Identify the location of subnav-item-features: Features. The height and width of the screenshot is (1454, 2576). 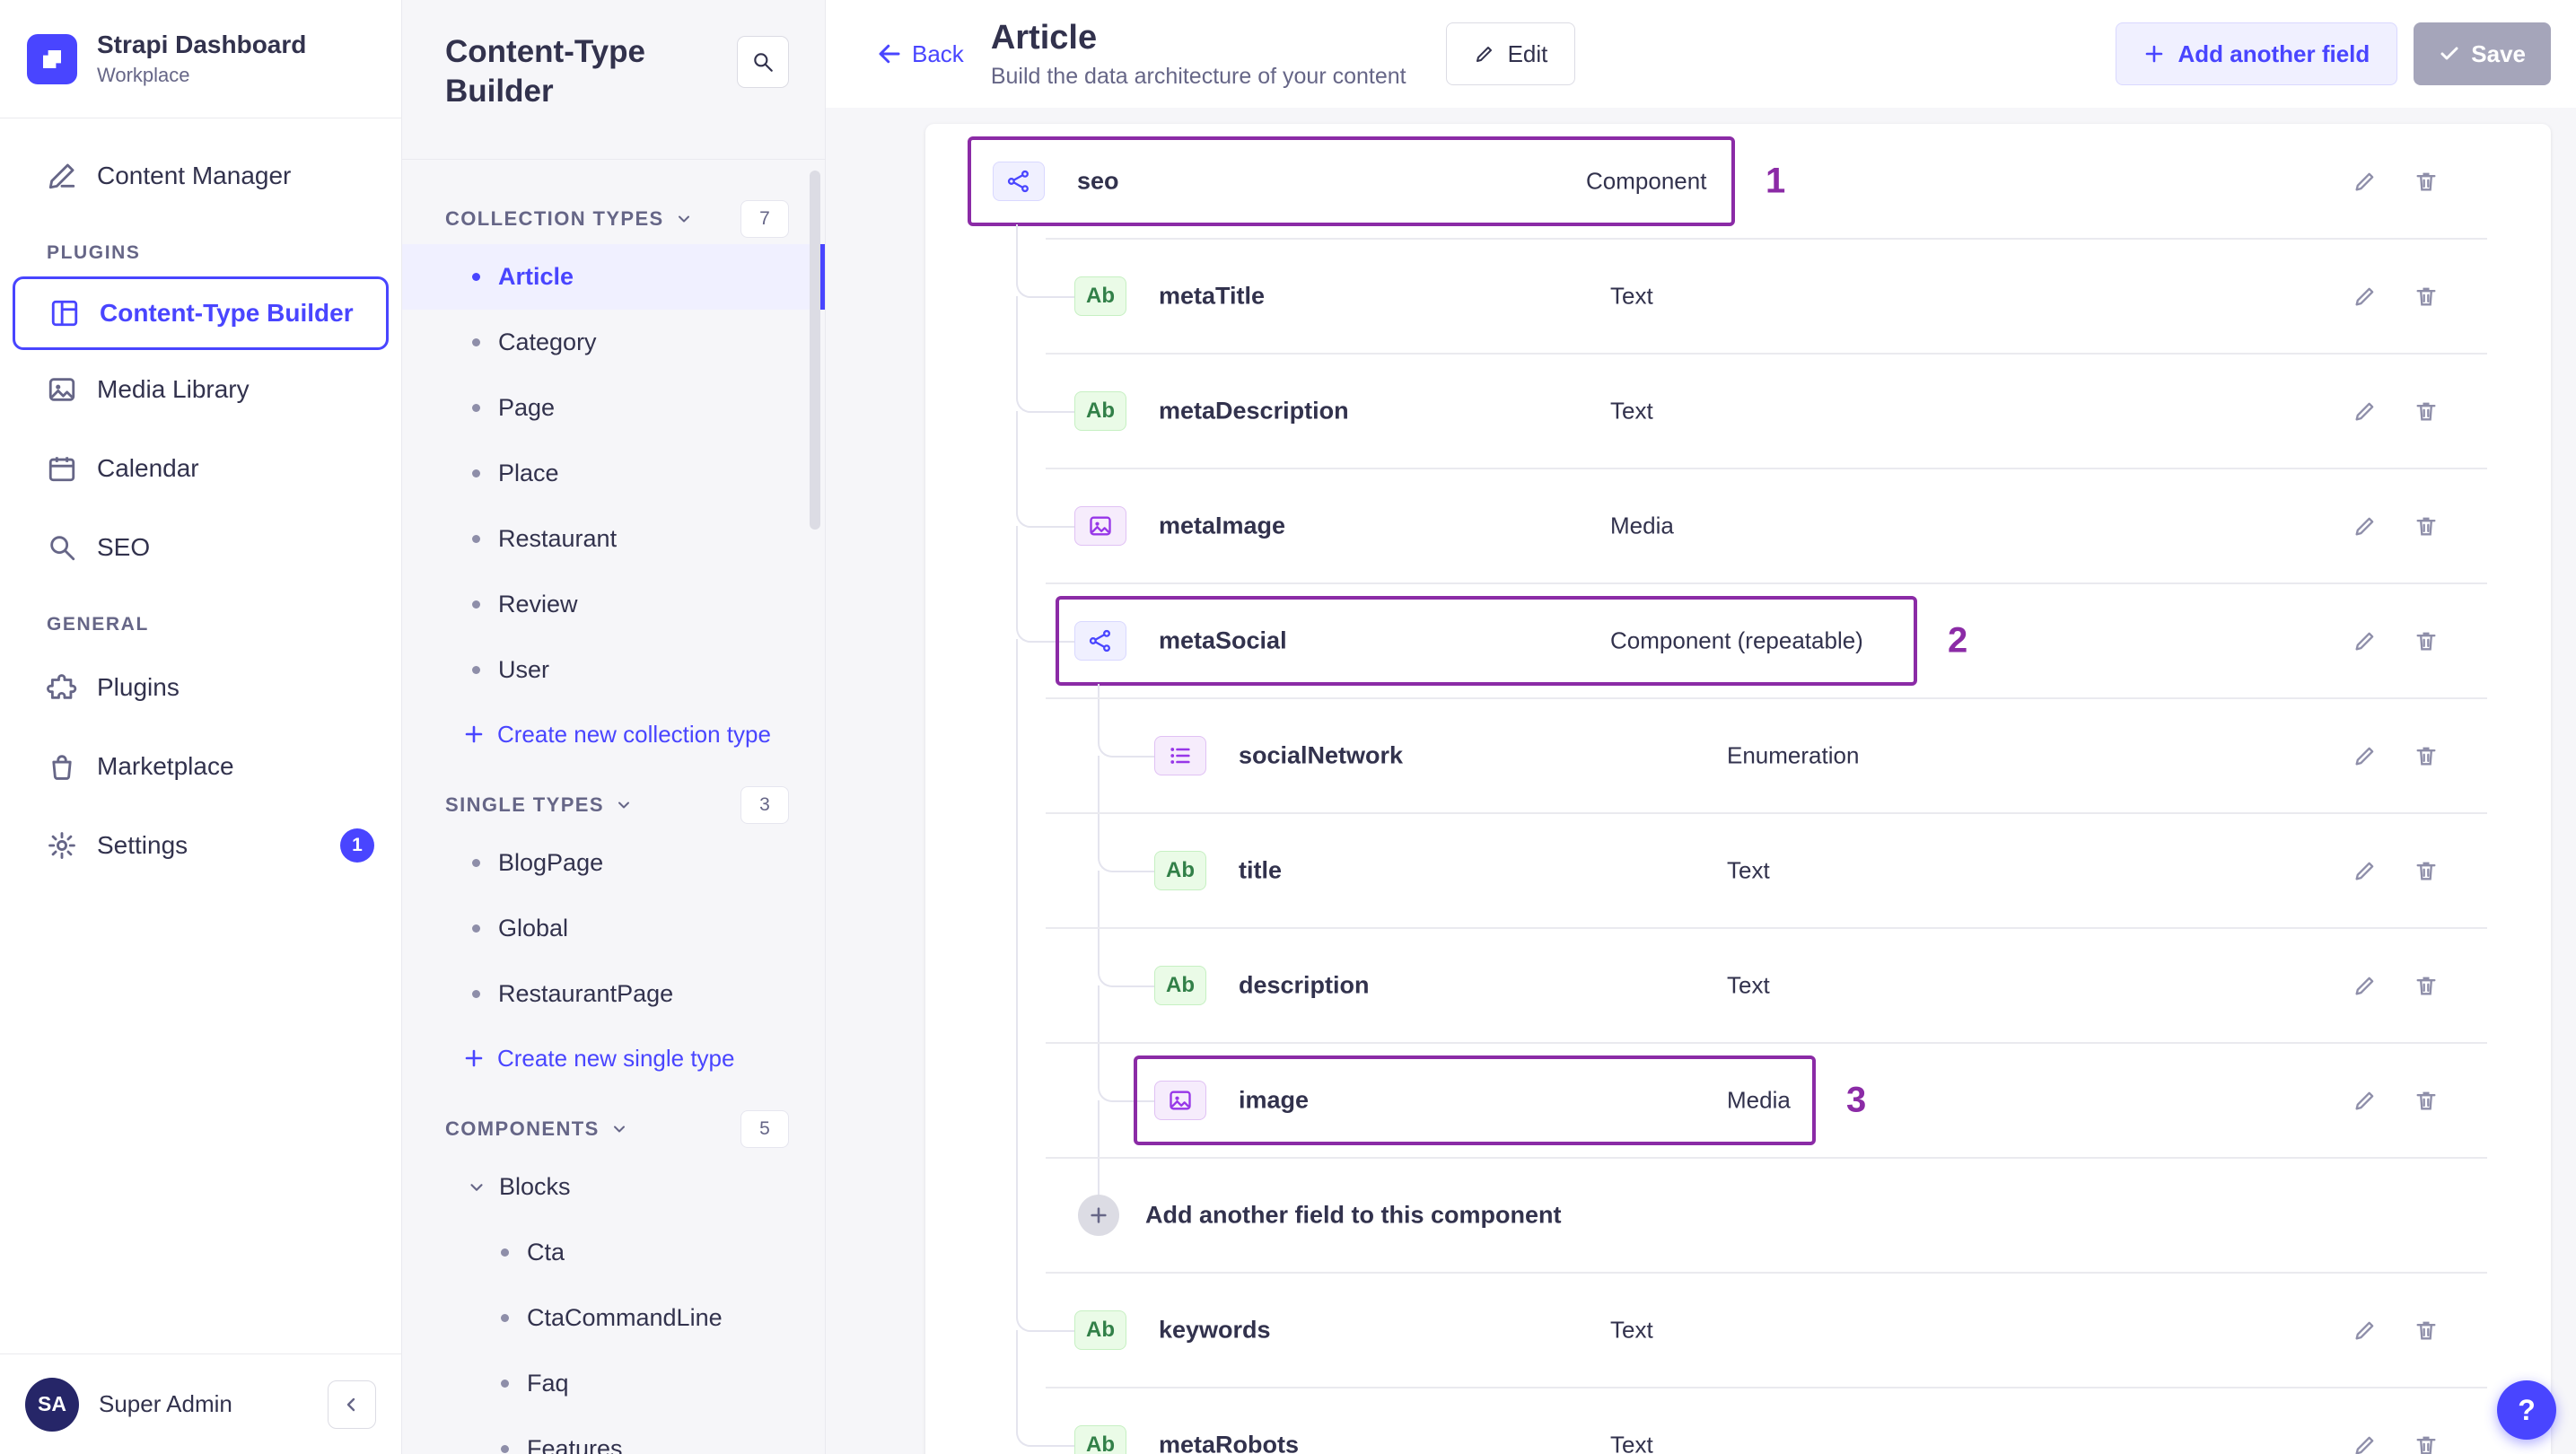
(613, 1435).